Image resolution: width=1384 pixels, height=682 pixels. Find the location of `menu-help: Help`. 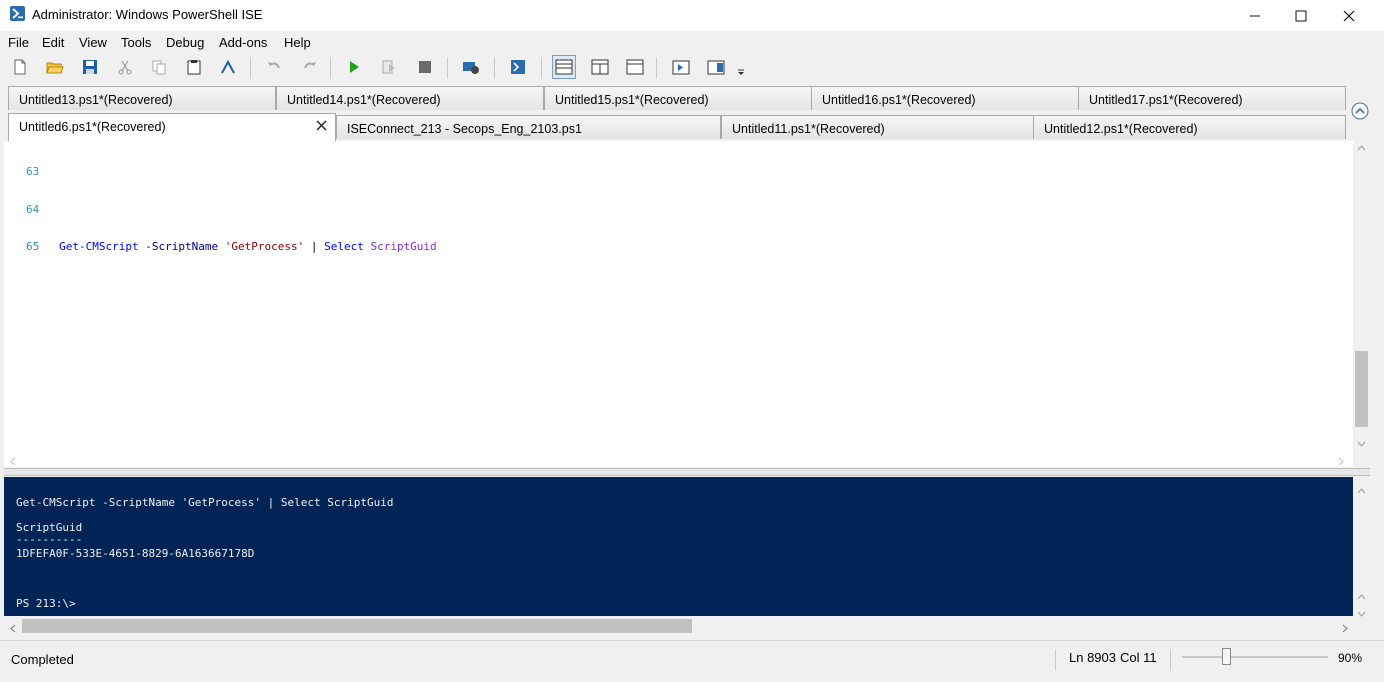

menu-help: Help is located at coordinates (297, 42).